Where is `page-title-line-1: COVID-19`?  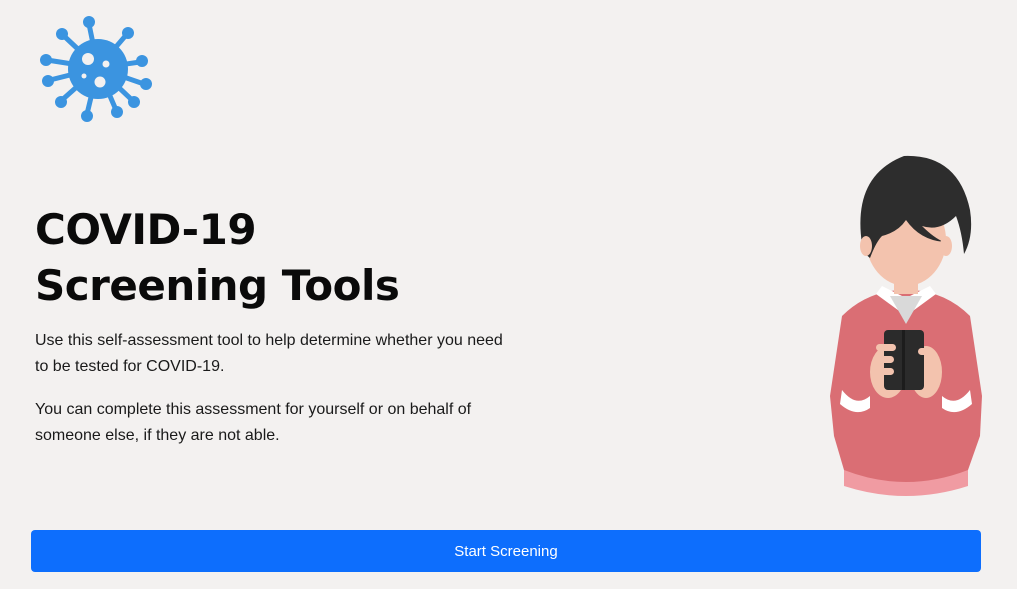 page-title-line-1: COVID-19 is located at coordinates (146, 229).